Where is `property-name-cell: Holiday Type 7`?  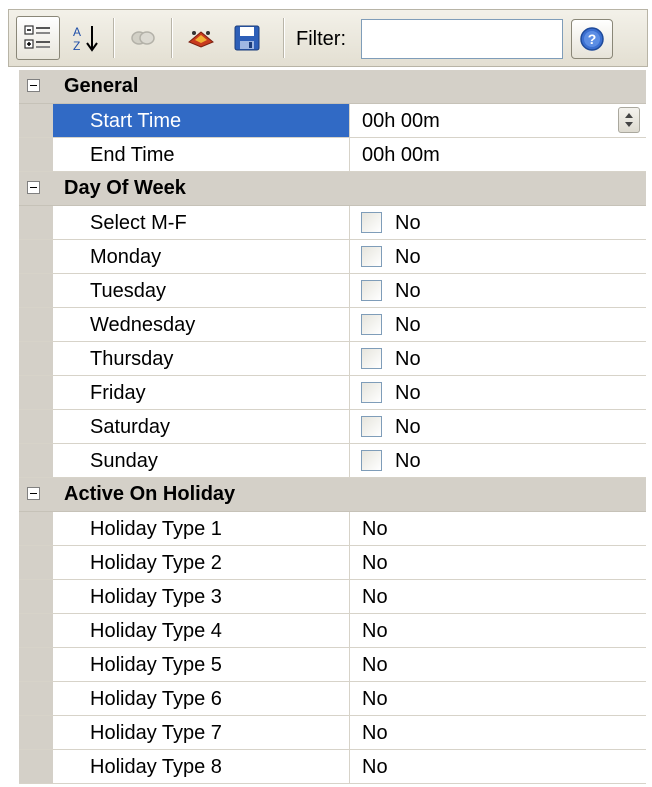
property-name-cell: Holiday Type 7 is located at coordinates (201, 732).